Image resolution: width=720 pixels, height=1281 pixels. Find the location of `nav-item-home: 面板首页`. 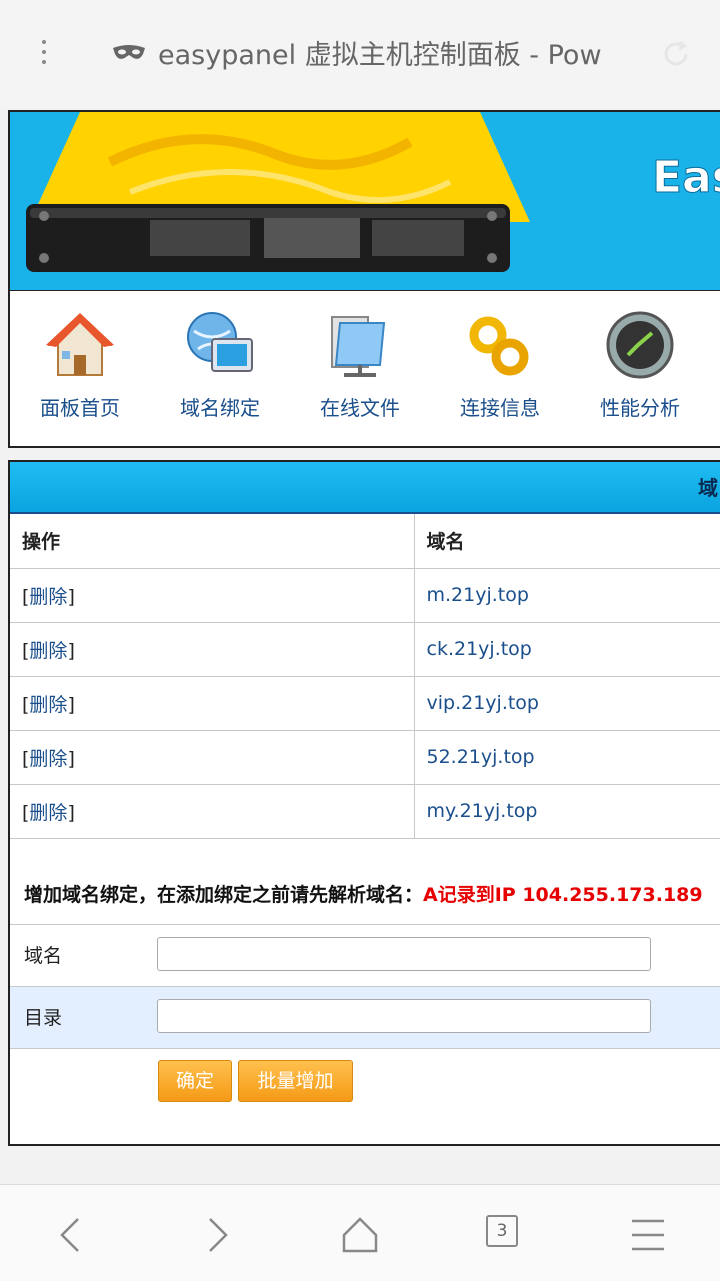

nav-item-home: 面板首页 is located at coordinates (80, 368).